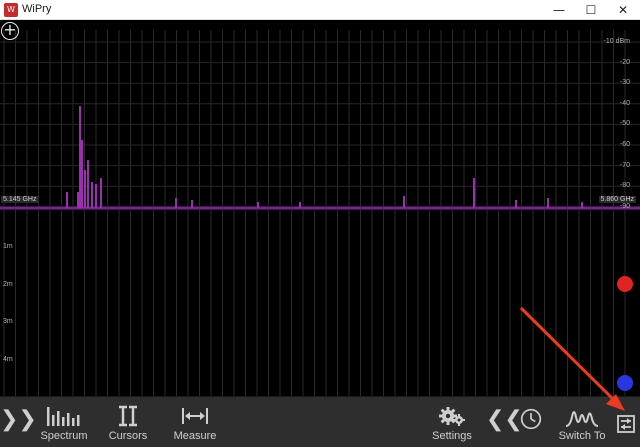  What do you see at coordinates (624, 206) in the screenshot?
I see `dbm-label: -90` at bounding box center [624, 206].